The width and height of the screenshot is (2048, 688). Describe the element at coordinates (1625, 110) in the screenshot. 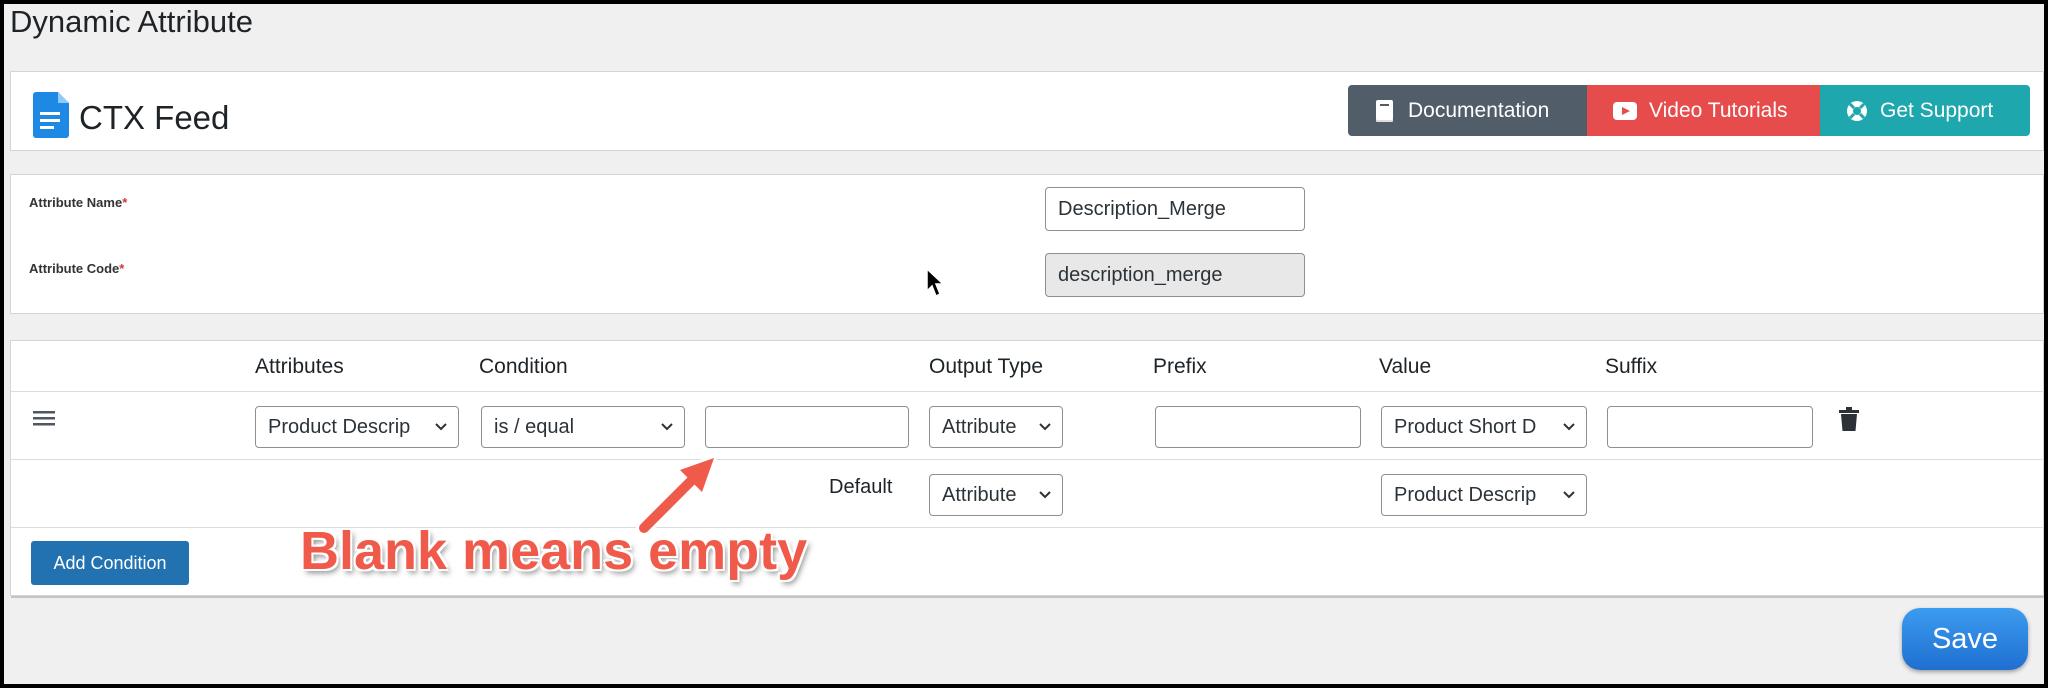

I see `youtube-icon` at that location.